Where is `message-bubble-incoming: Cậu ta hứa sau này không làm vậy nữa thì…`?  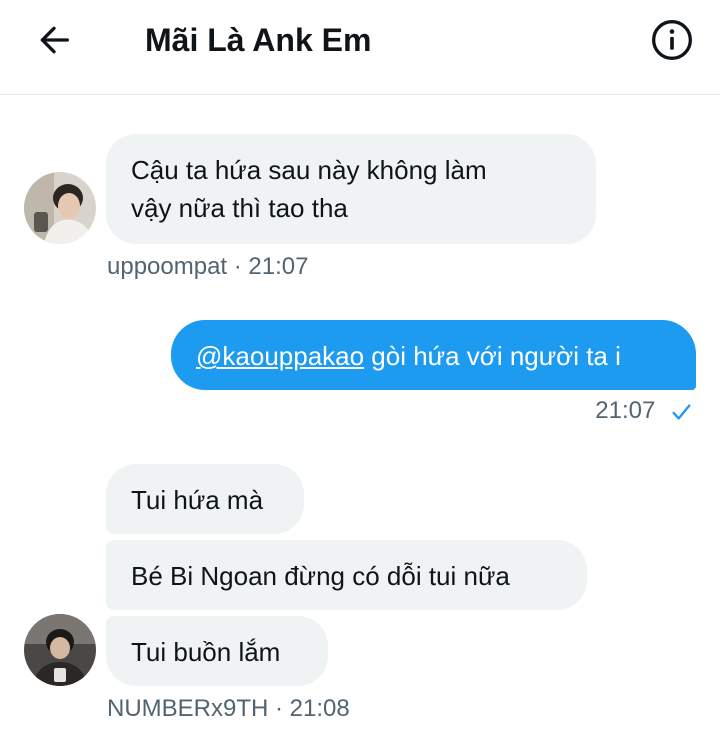
message-bubble-incoming: Cậu ta hứa sau này không làm vậy nữa thì… is located at coordinates (351, 189).